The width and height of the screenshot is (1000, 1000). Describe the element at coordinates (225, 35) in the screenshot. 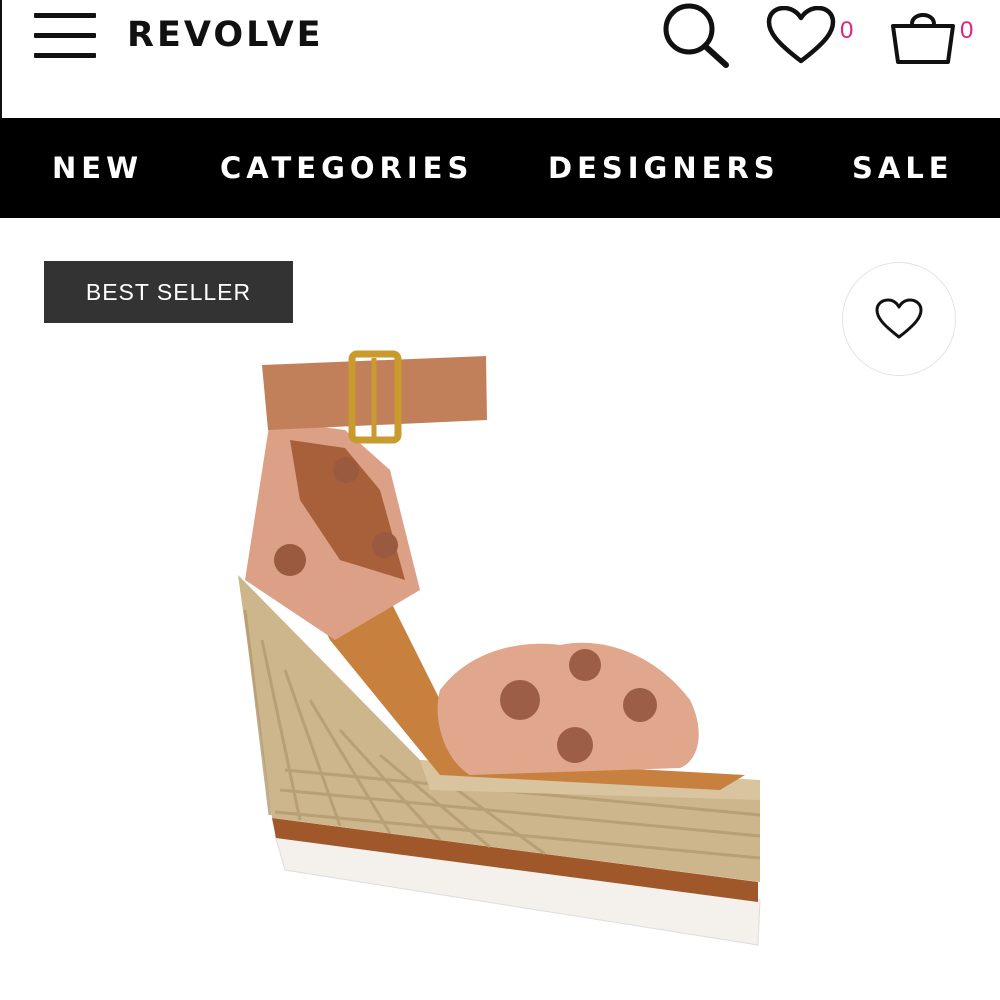

I see `revolve-logo: REVOLVE` at that location.